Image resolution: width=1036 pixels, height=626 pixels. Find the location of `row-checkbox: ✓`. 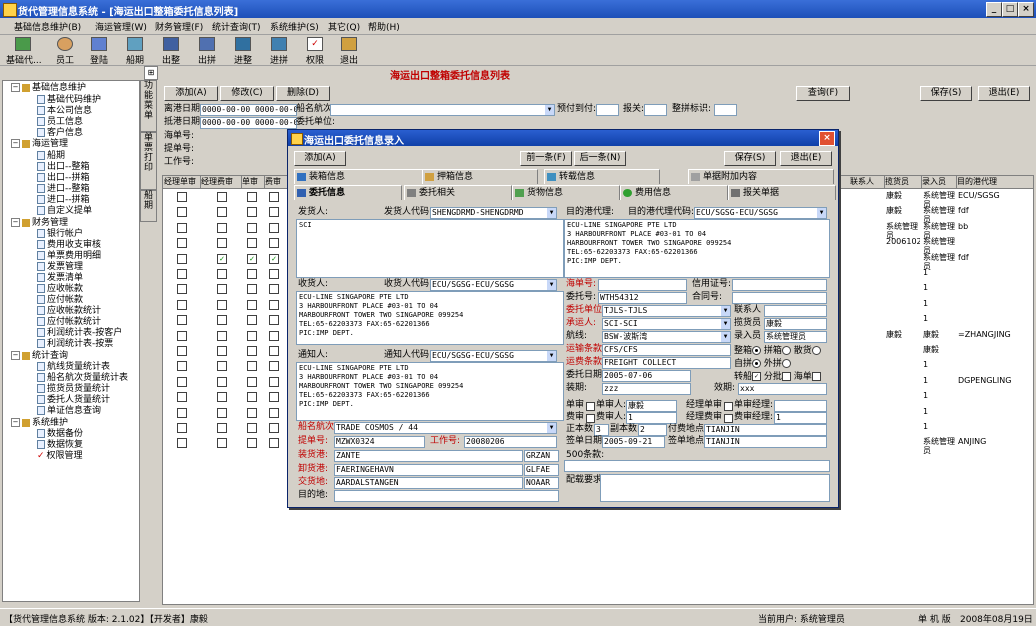

row-checkbox: ✓ is located at coordinates (222, 258).